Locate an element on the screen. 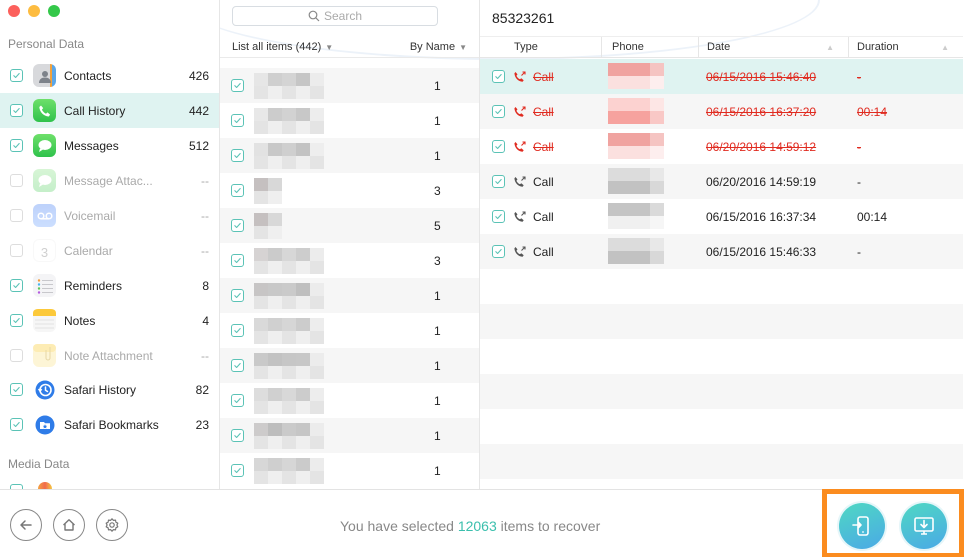 The width and height of the screenshot is (964, 557). sidebar-item-label: Calendar is located at coordinates (88, 250).